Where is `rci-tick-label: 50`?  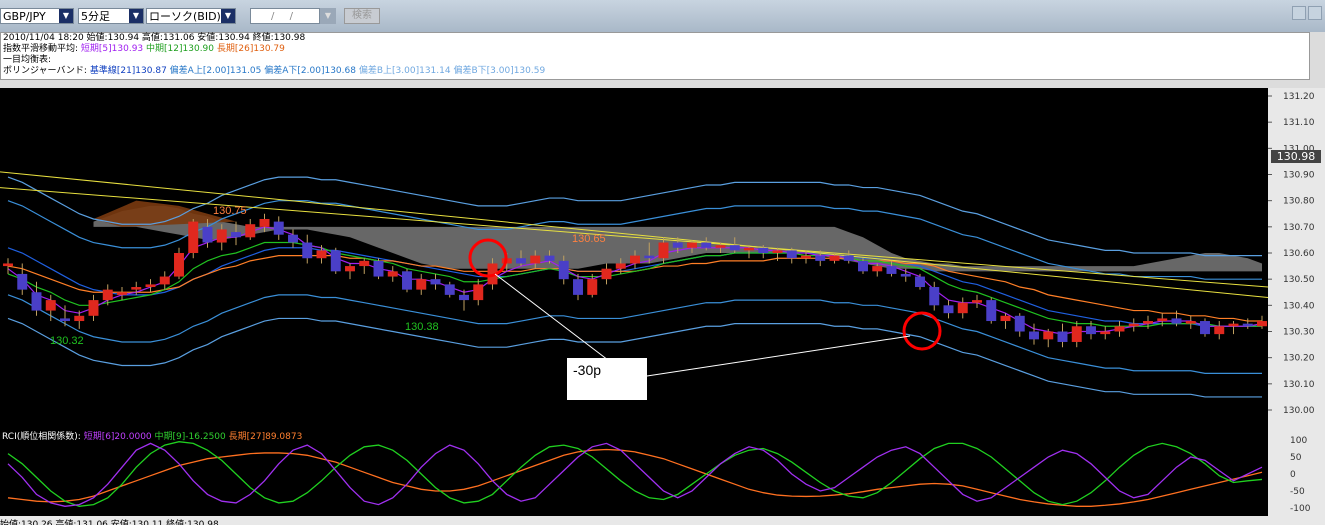
rci-tick-label: 50 is located at coordinates (1296, 458).